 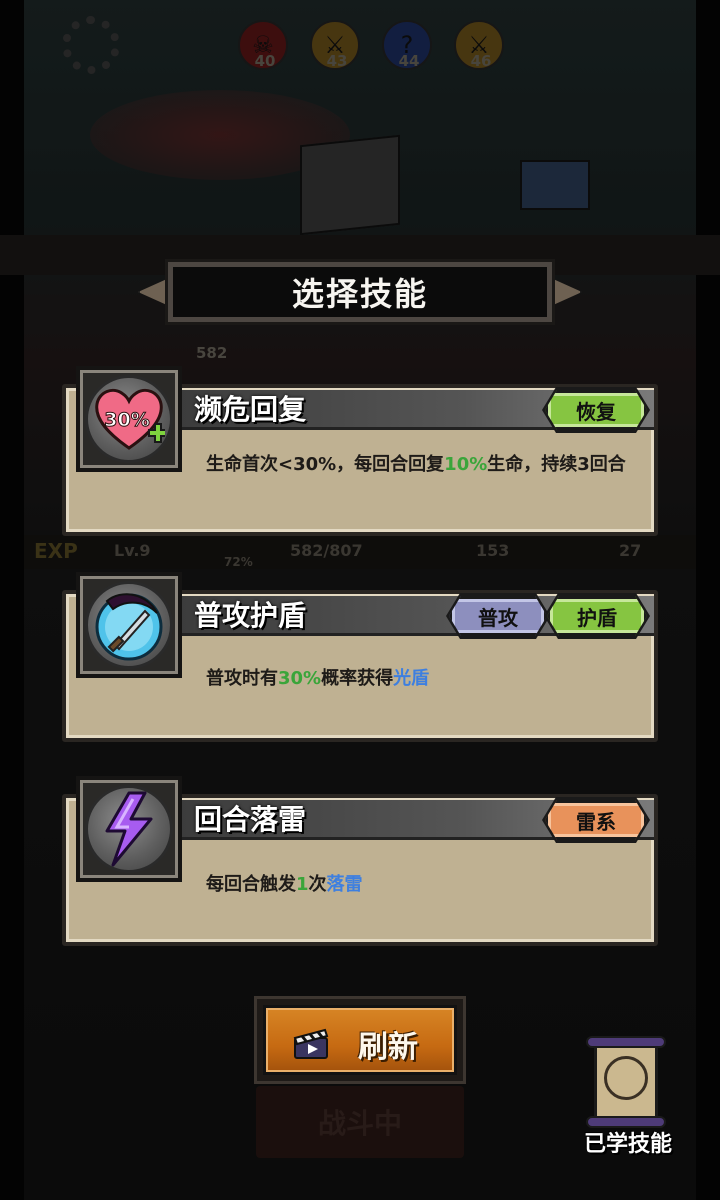 What do you see at coordinates (318, 678) in the screenshot?
I see `skill-description: 普攻时有30%概率获得光盾` at bounding box center [318, 678].